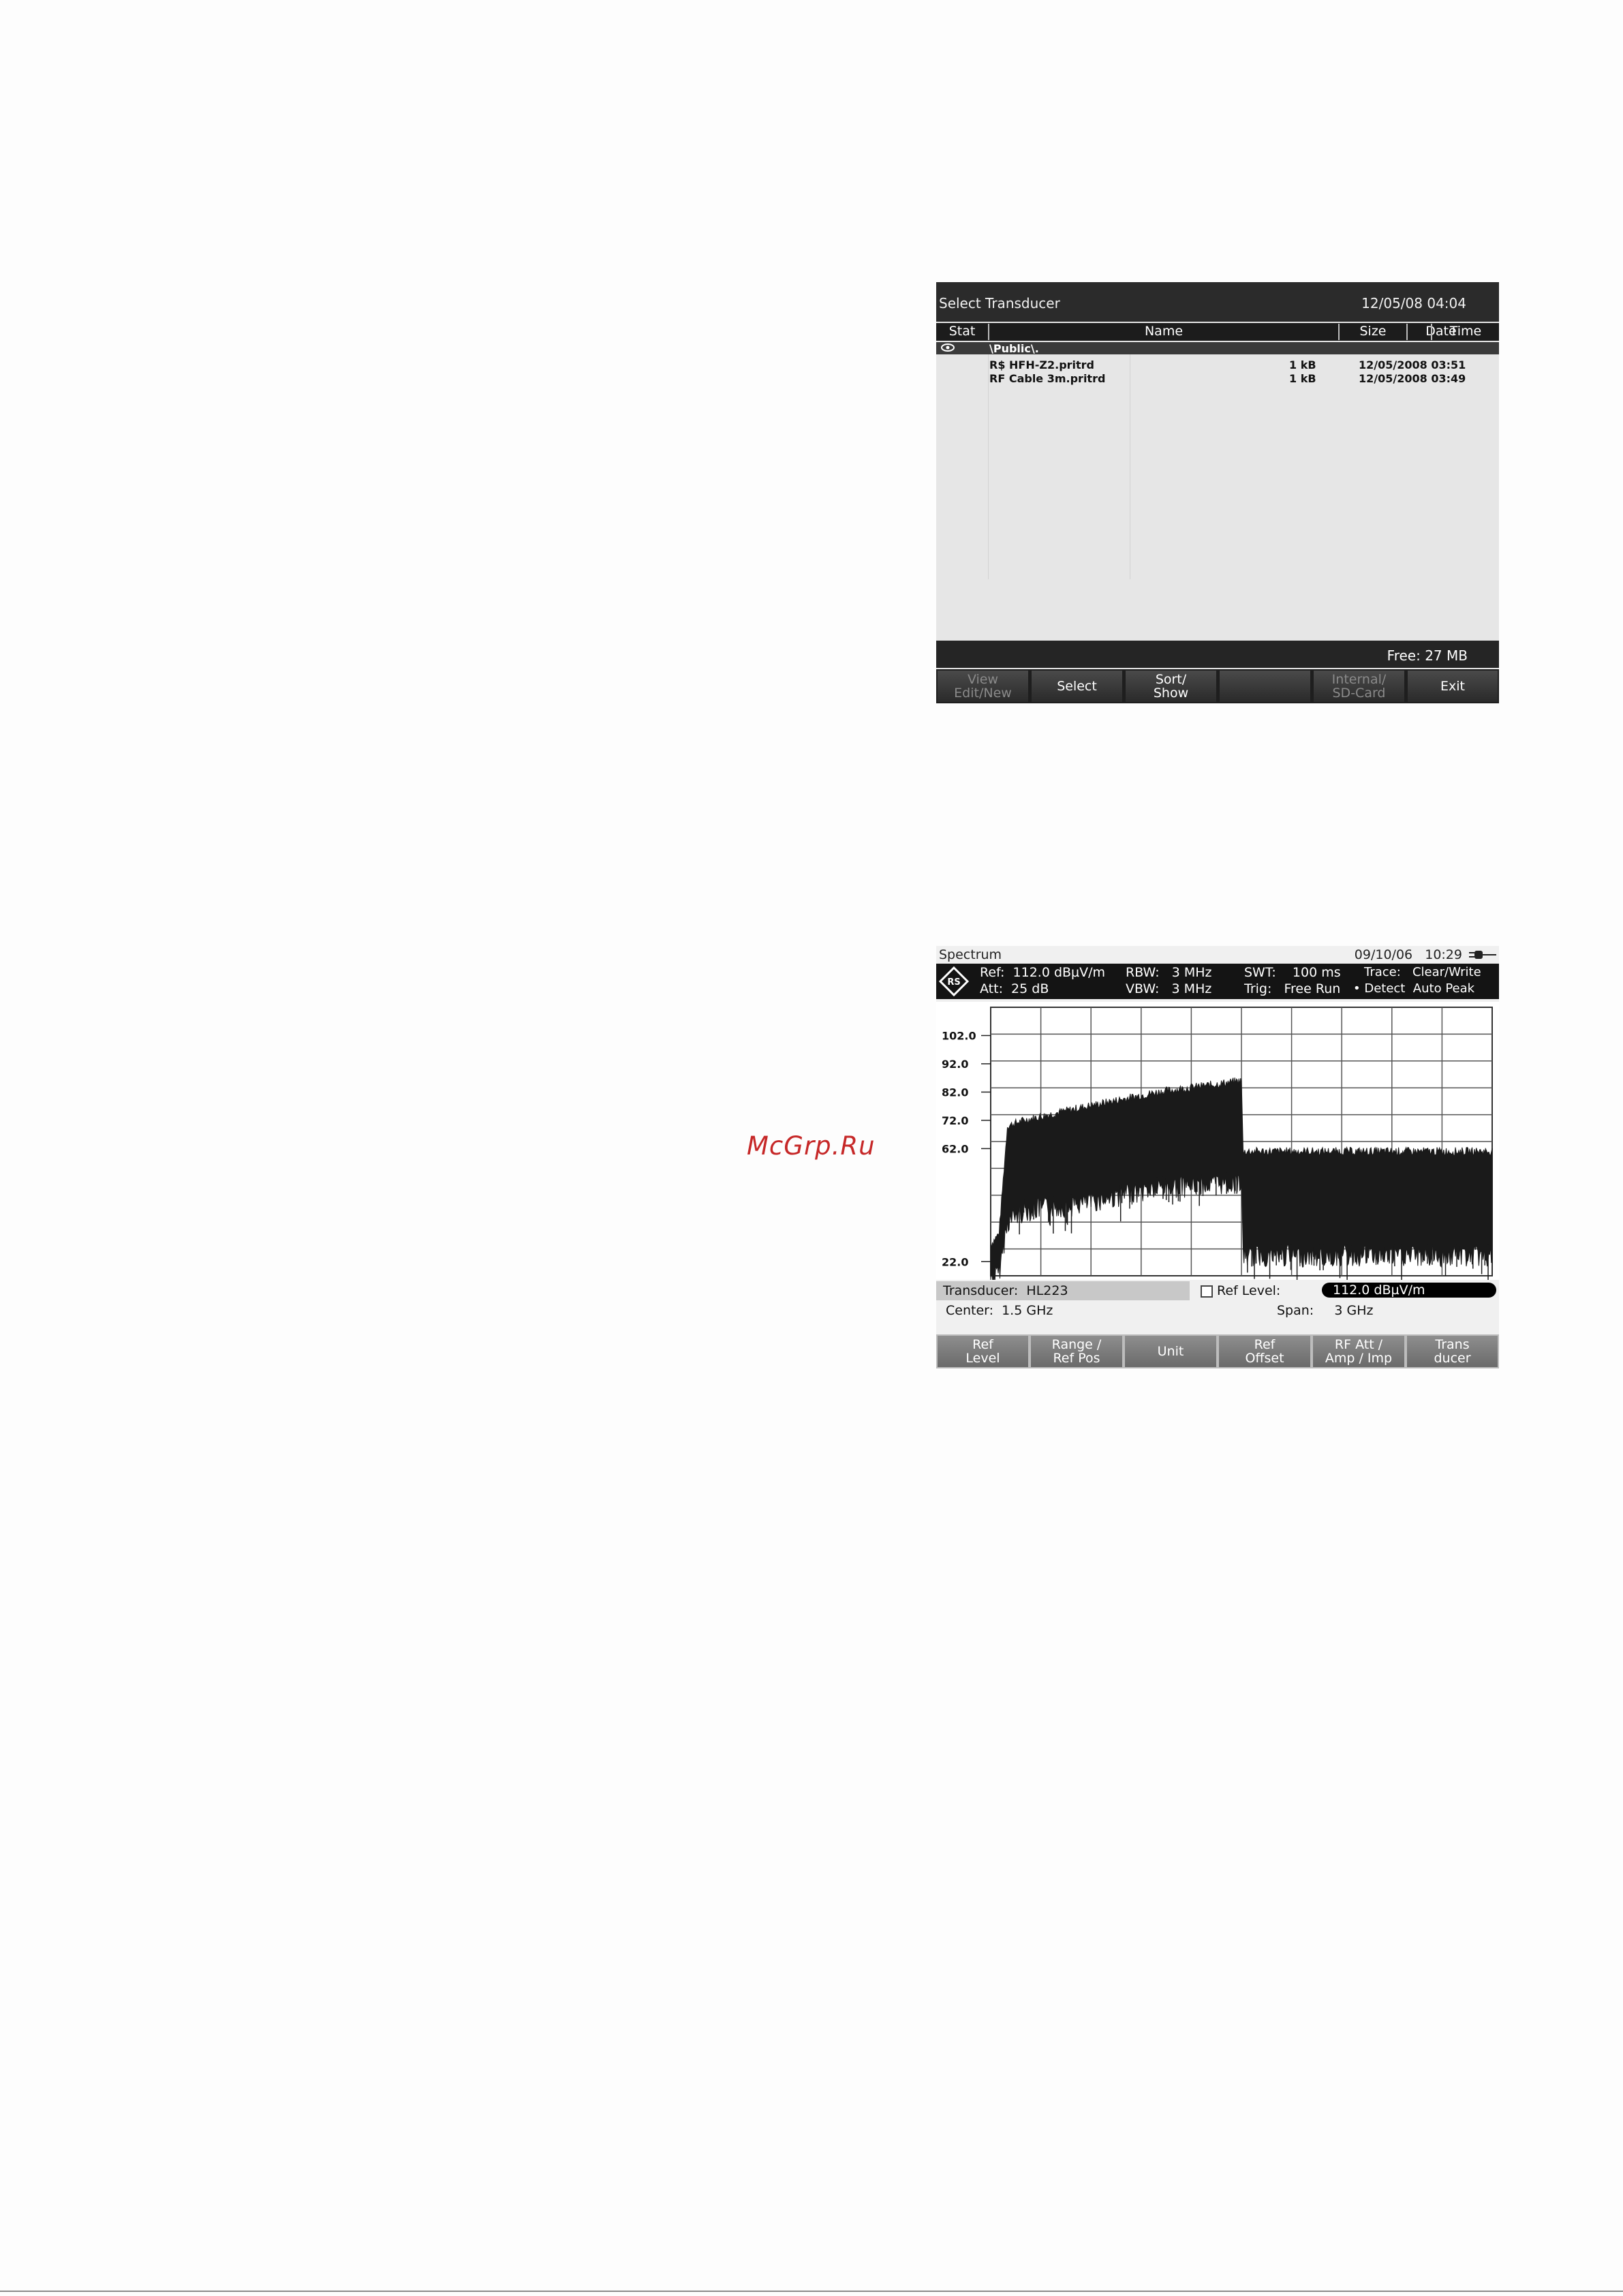 This screenshot has width=1623, height=2296. What do you see at coordinates (1427, 655) in the screenshot?
I see `free-space: Free: 27 MB` at bounding box center [1427, 655].